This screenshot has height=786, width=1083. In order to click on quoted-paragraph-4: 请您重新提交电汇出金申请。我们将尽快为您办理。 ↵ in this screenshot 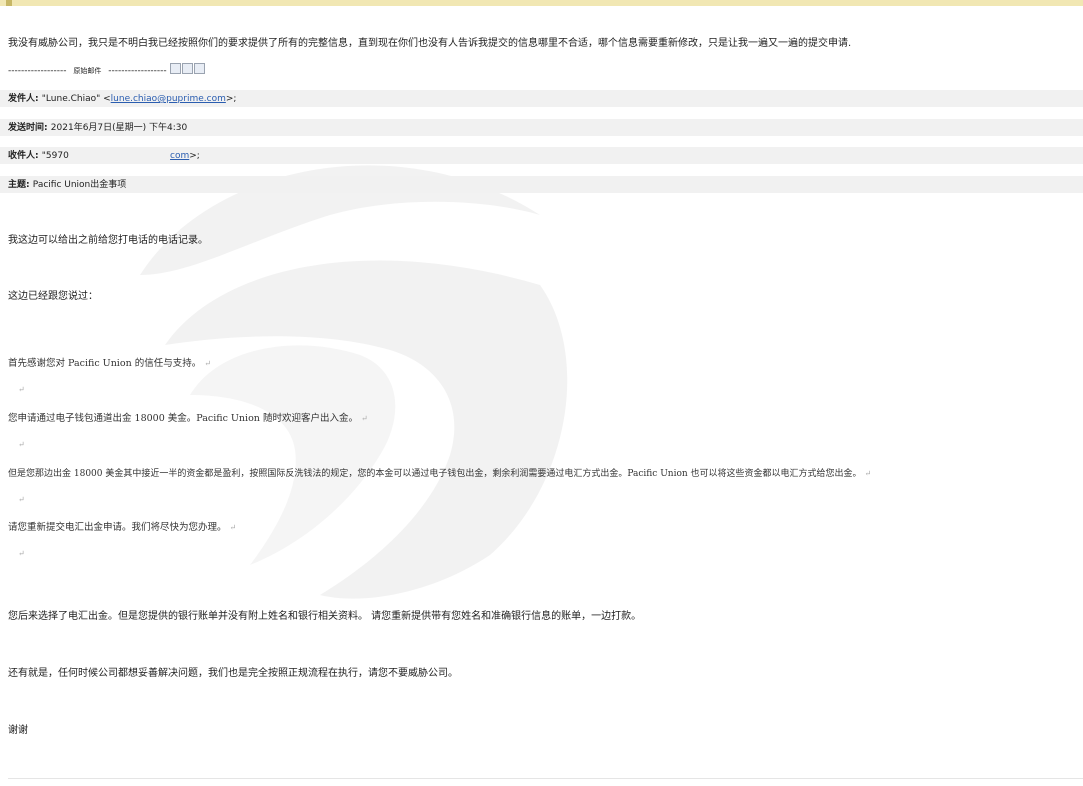, I will do `click(122, 528)`.